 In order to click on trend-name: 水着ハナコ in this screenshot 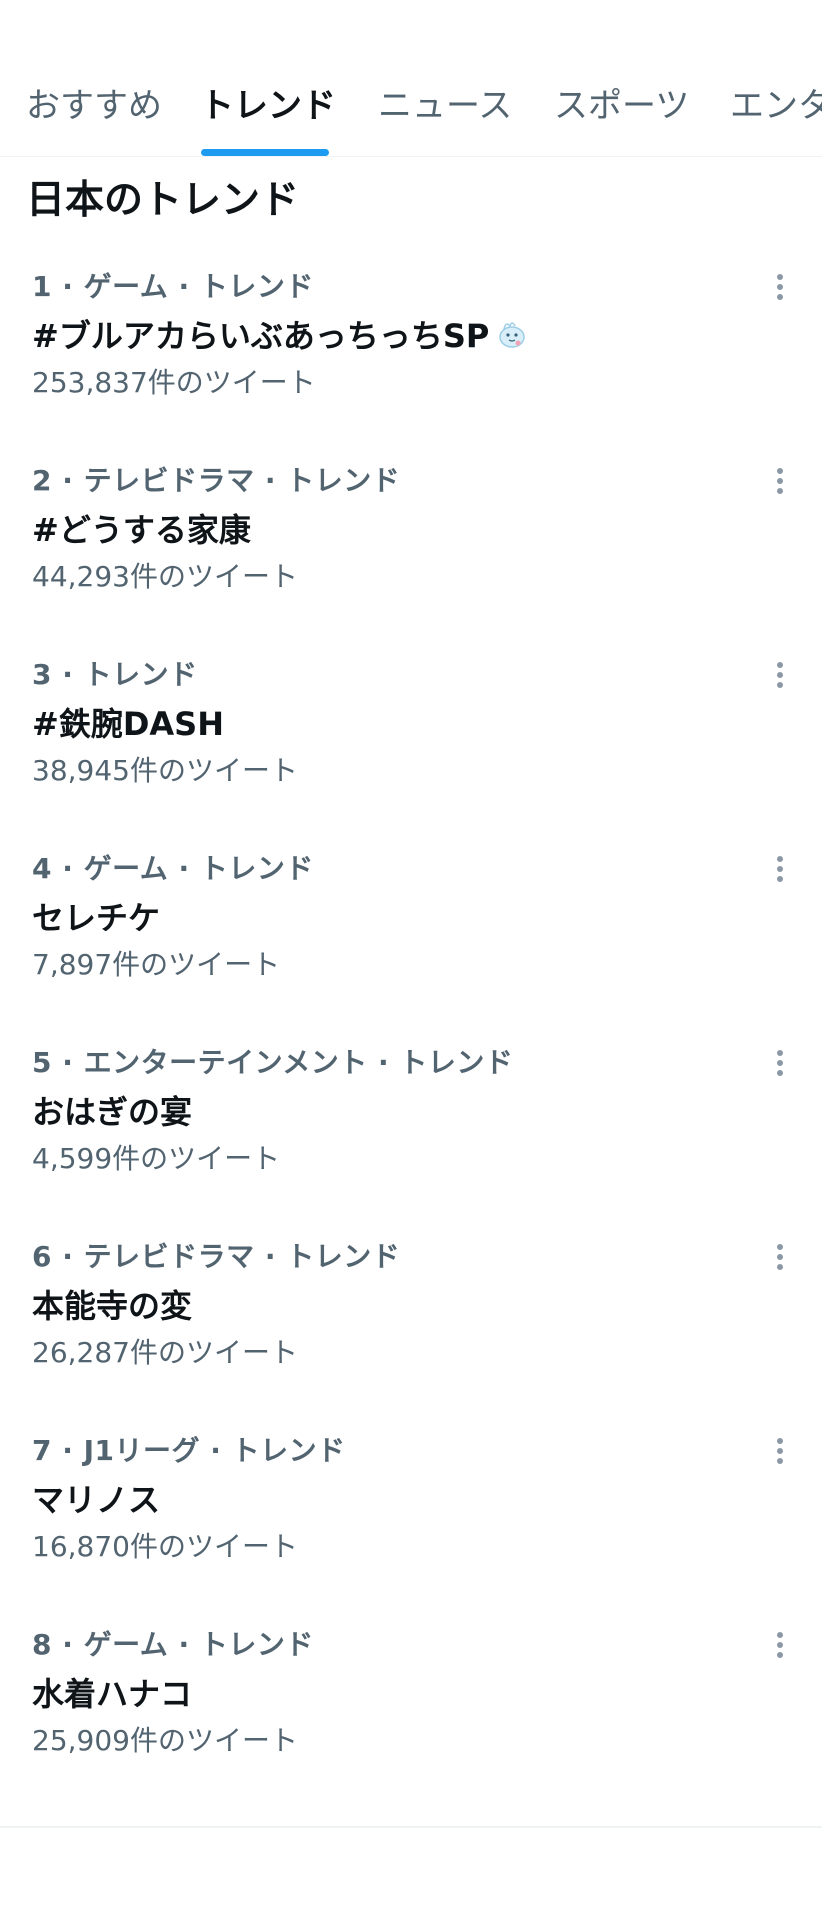, I will do `click(112, 1694)`.